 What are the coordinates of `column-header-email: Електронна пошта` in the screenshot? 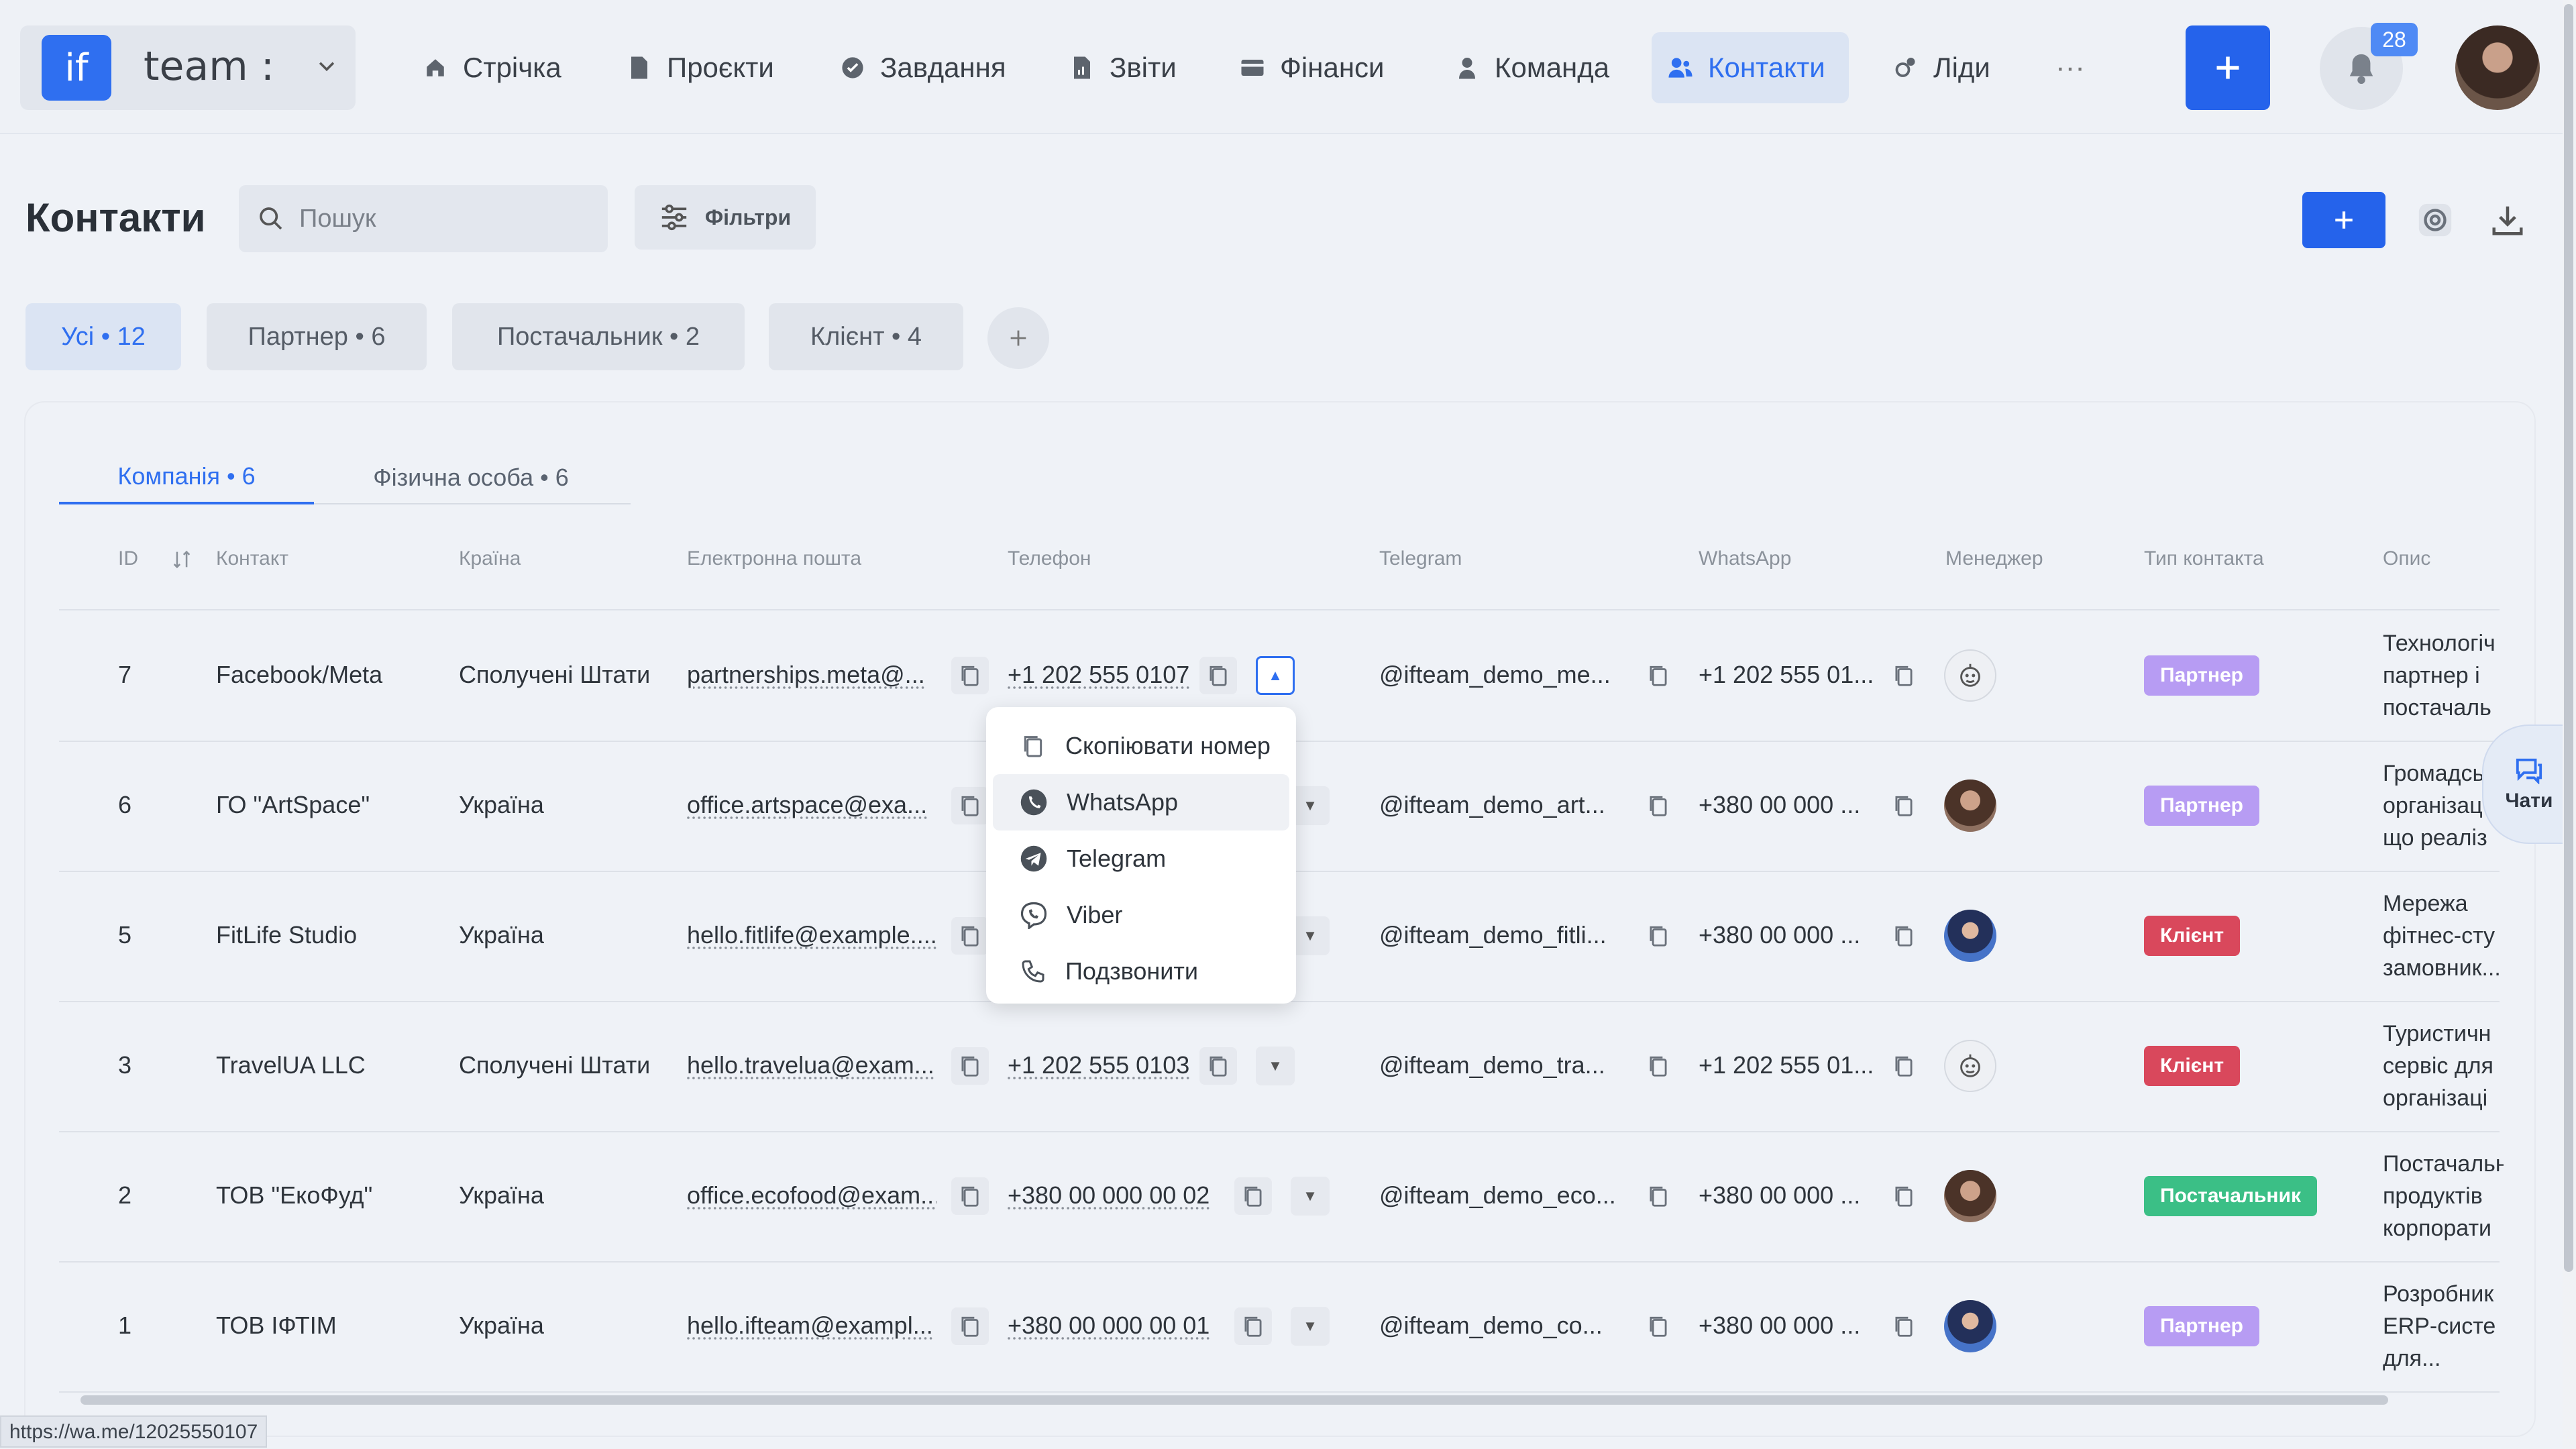 It's located at (774, 558).